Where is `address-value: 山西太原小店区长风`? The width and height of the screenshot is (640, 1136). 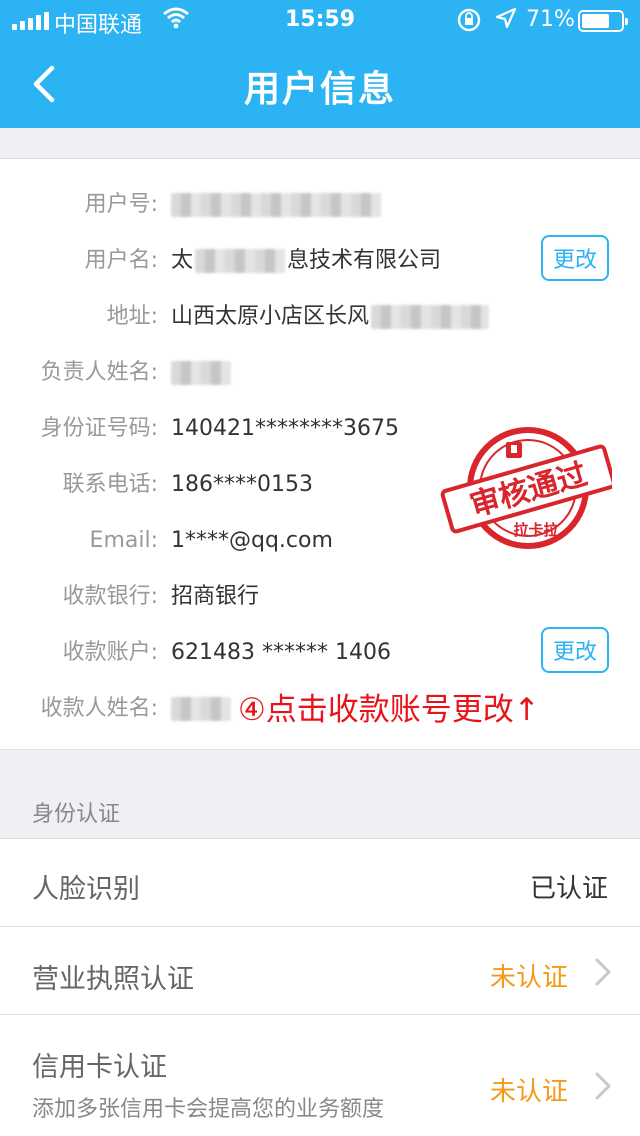 address-value: 山西太原小店区长风 is located at coordinates (330, 317).